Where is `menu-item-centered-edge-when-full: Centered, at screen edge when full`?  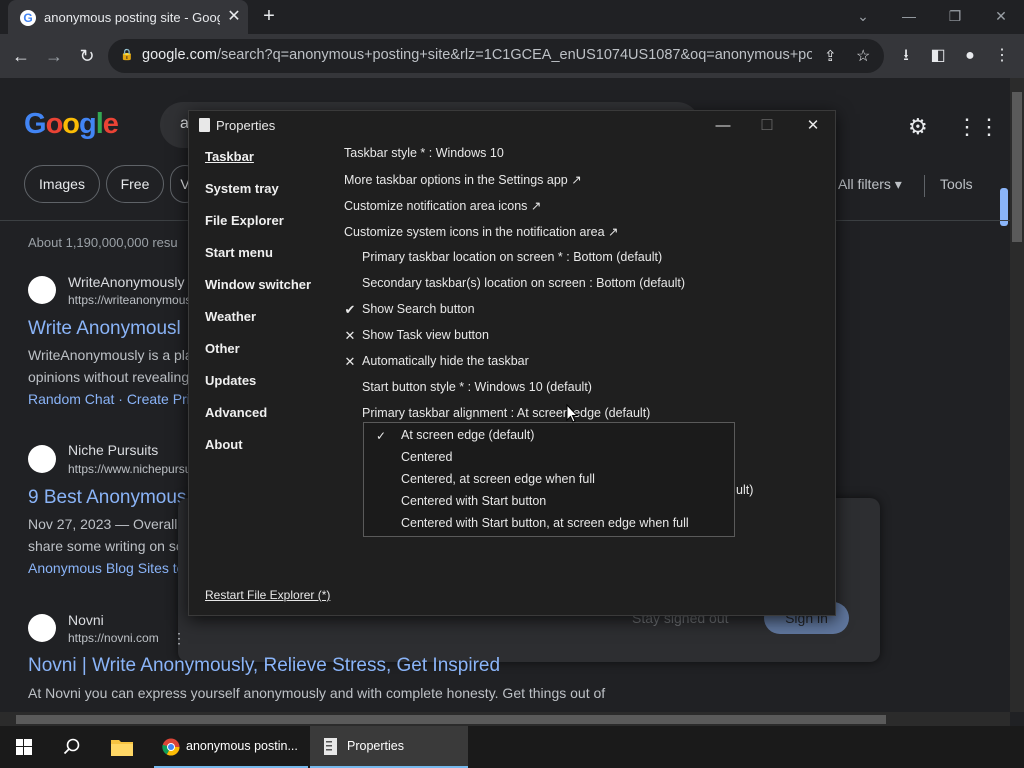
menu-item-centered-edge-when-full: Centered, at screen edge when full is located at coordinates (498, 479).